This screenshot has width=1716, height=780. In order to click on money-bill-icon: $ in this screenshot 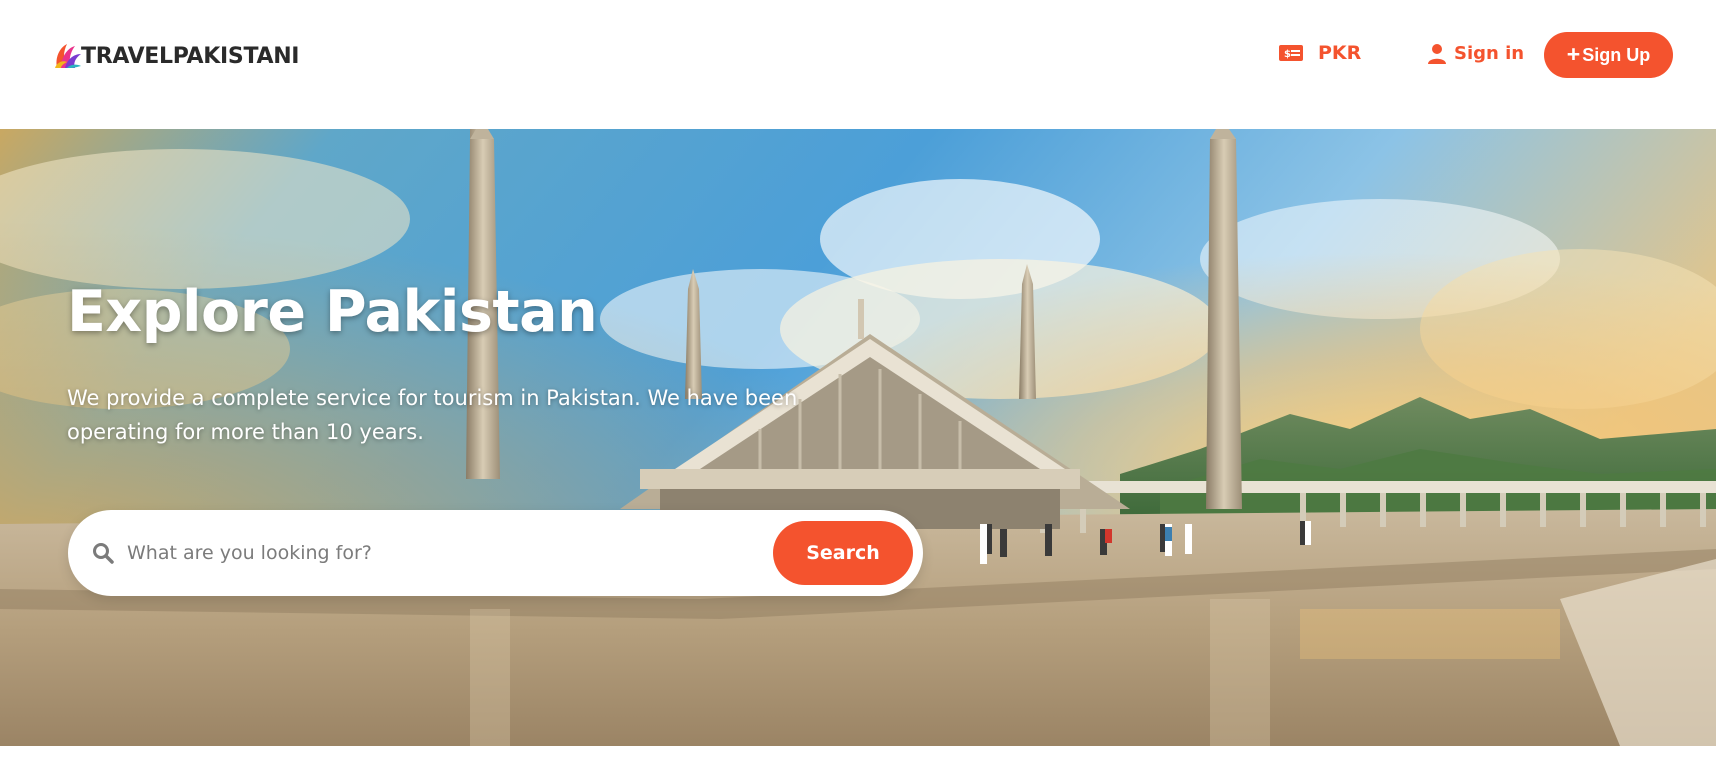, I will do `click(1291, 53)`.